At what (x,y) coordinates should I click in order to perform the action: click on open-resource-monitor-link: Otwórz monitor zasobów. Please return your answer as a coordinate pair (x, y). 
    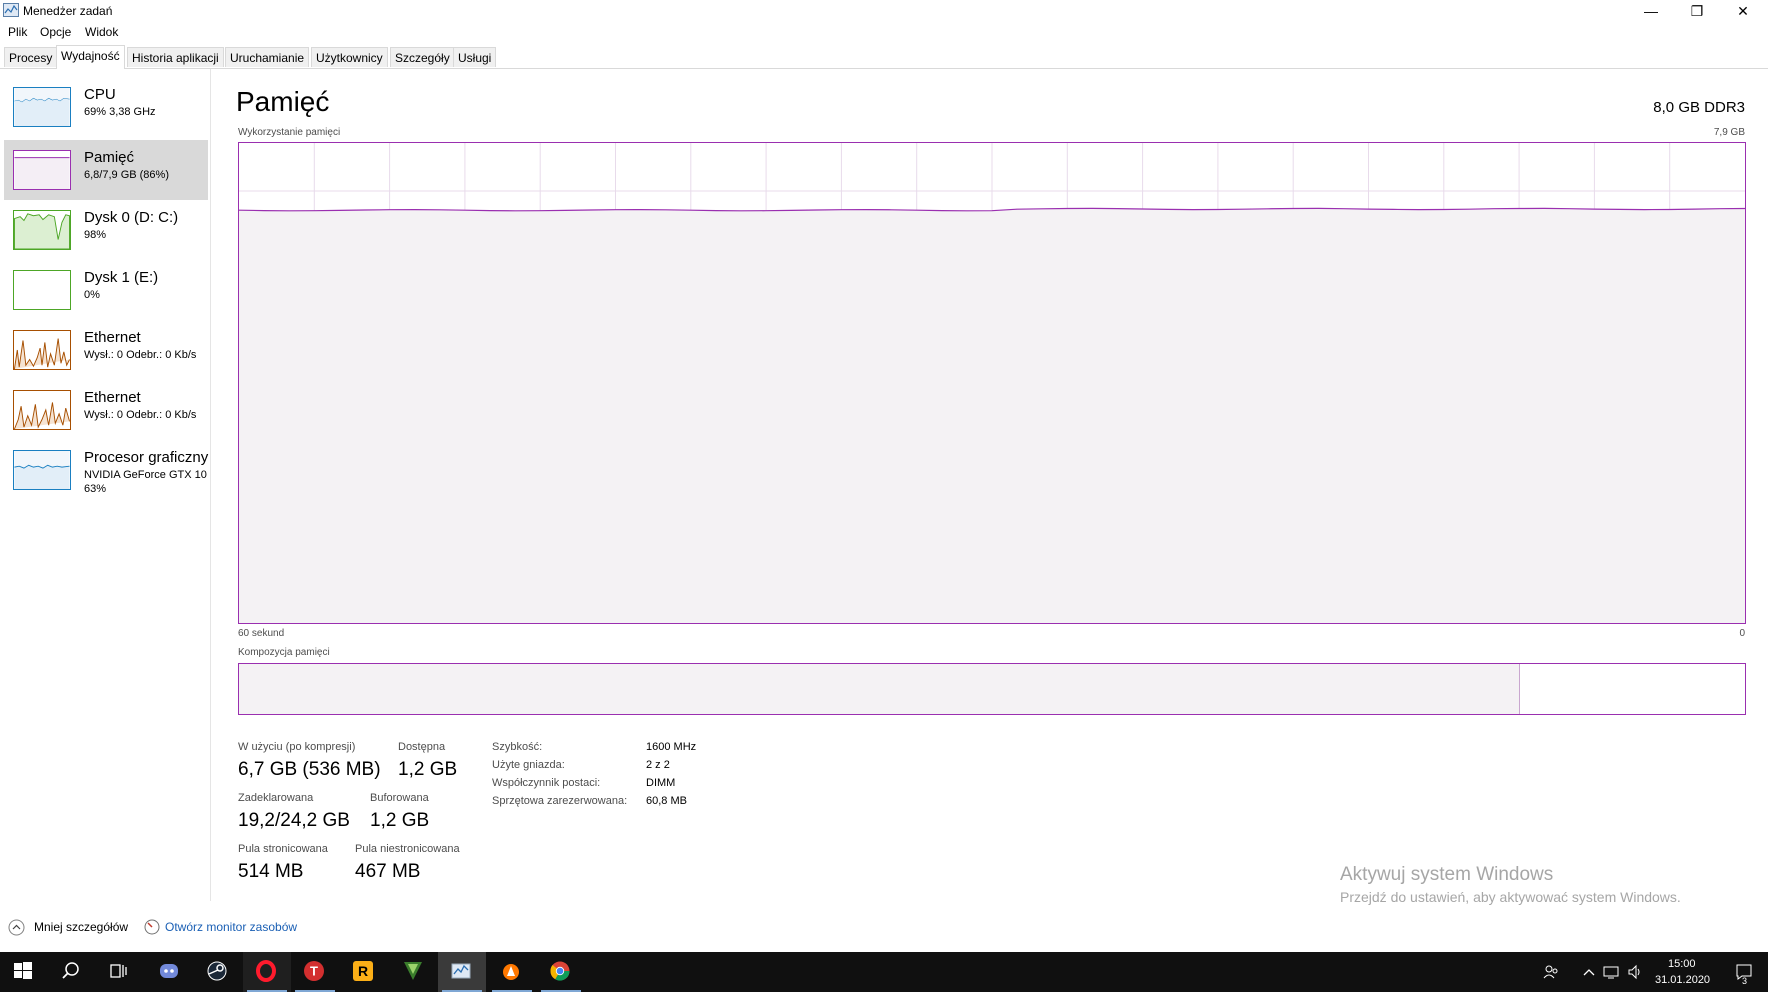
    Looking at the image, I should click on (231, 927).